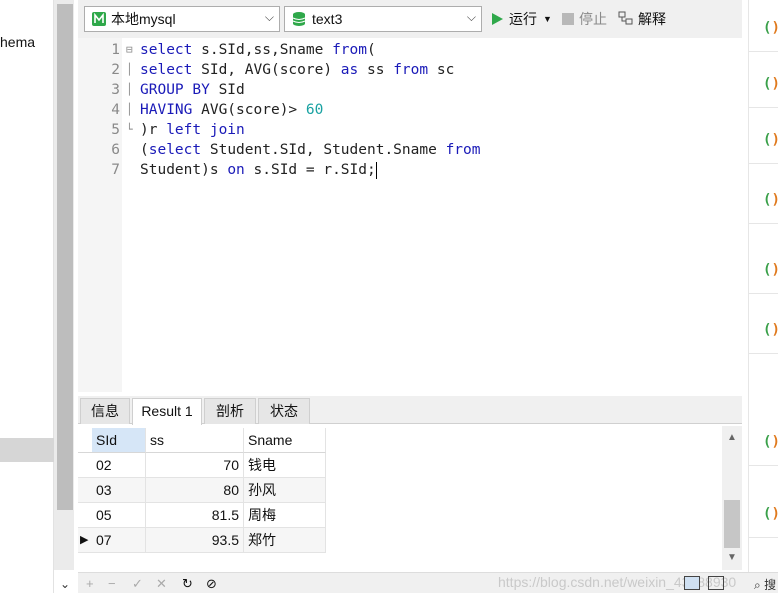 The height and width of the screenshot is (593, 778). I want to click on sql-keyword: GROUP BY, so click(175, 90).